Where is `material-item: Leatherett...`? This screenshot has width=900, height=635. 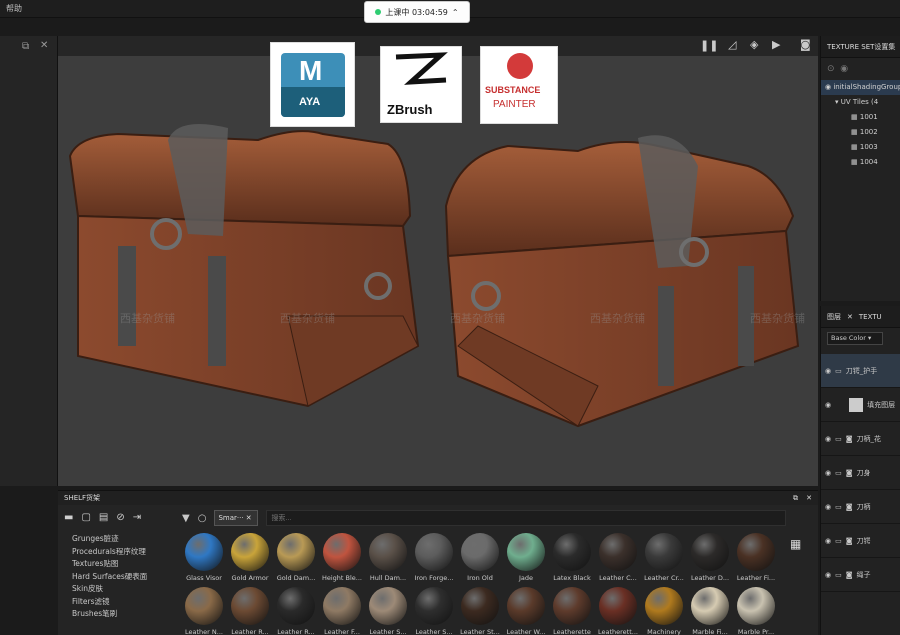
material-item: Leatherett... is located at coordinates (618, 611).